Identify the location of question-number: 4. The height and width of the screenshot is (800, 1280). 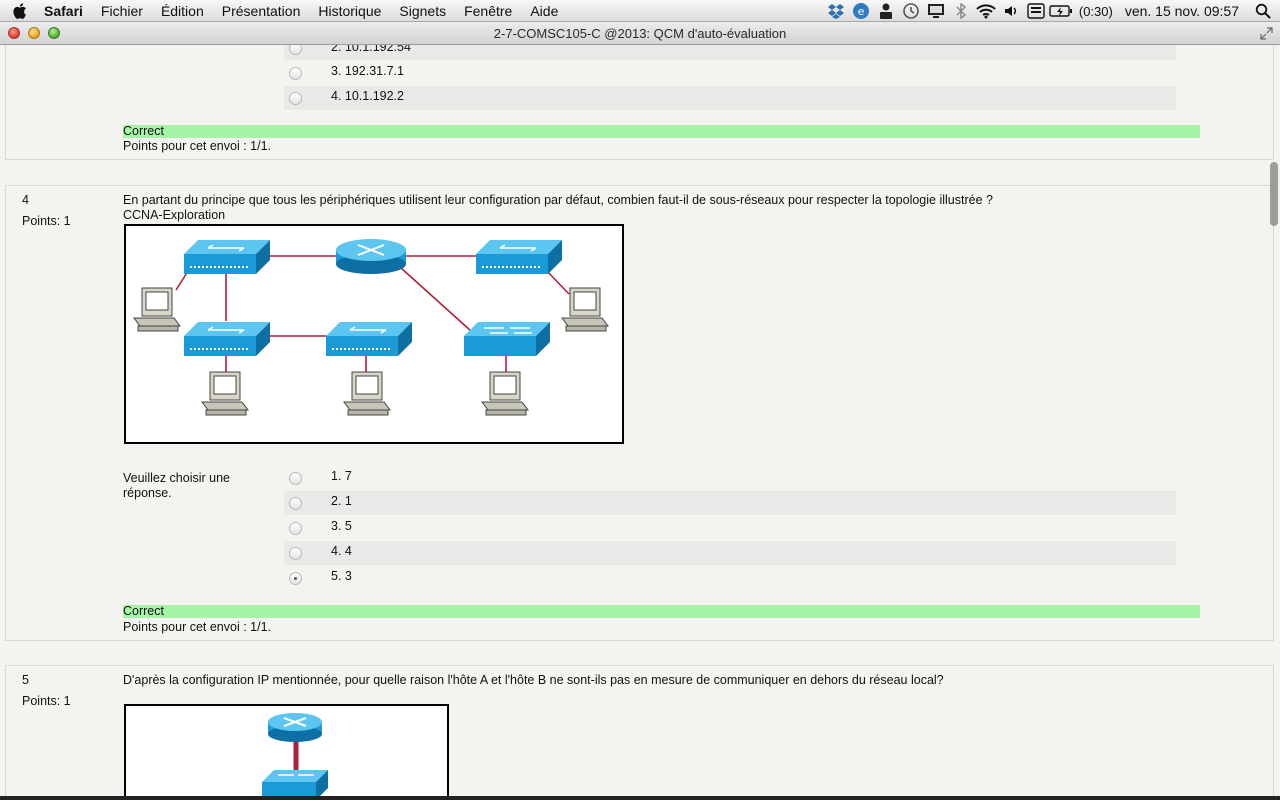
(25, 200).